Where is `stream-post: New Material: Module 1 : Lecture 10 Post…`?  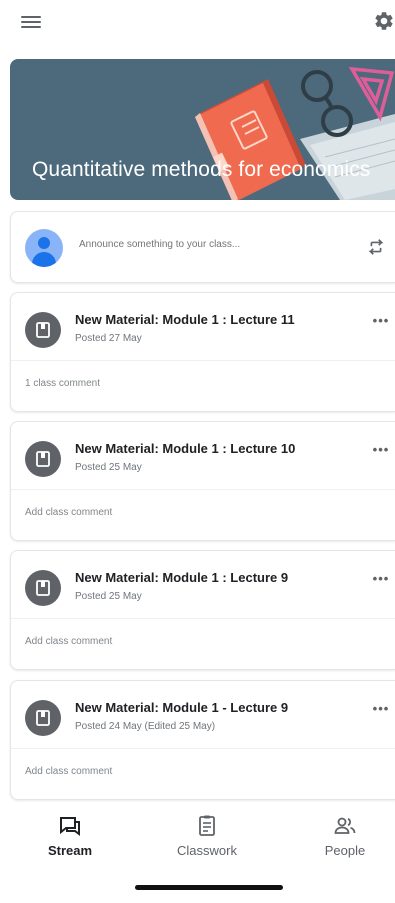 stream-post: New Material: Module 1 : Lecture 10 Post… is located at coordinates (202, 481).